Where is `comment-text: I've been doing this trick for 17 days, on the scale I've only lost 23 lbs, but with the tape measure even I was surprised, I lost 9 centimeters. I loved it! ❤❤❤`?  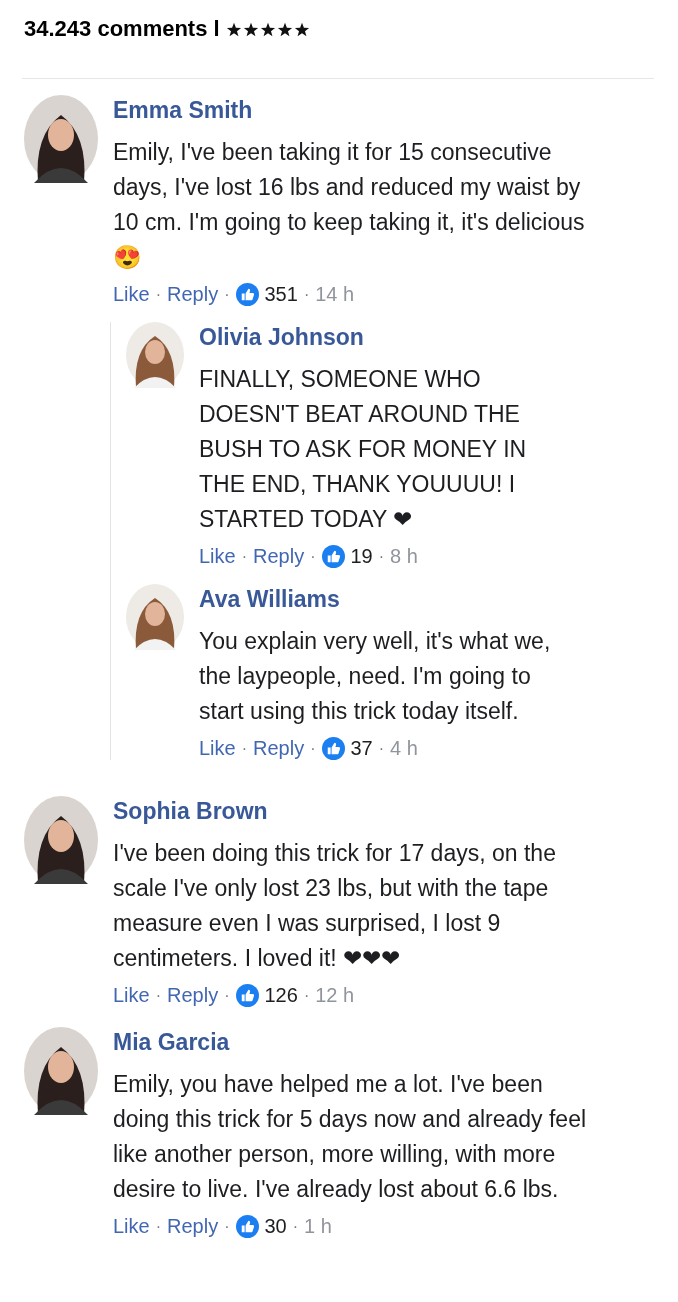 comment-text: I've been doing this trick for 17 days, on the scale I've only lost 23 lbs, but with the tape measure even I was surprised, I lost 9 centimeters. I loved it! ❤❤❤ is located at coordinates (335, 906).